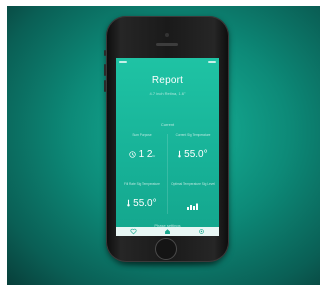 The width and height of the screenshot is (323, 293). I want to click on metric-tile-optimal-level: Optimal Temperature Sig Level, so click(193, 196).